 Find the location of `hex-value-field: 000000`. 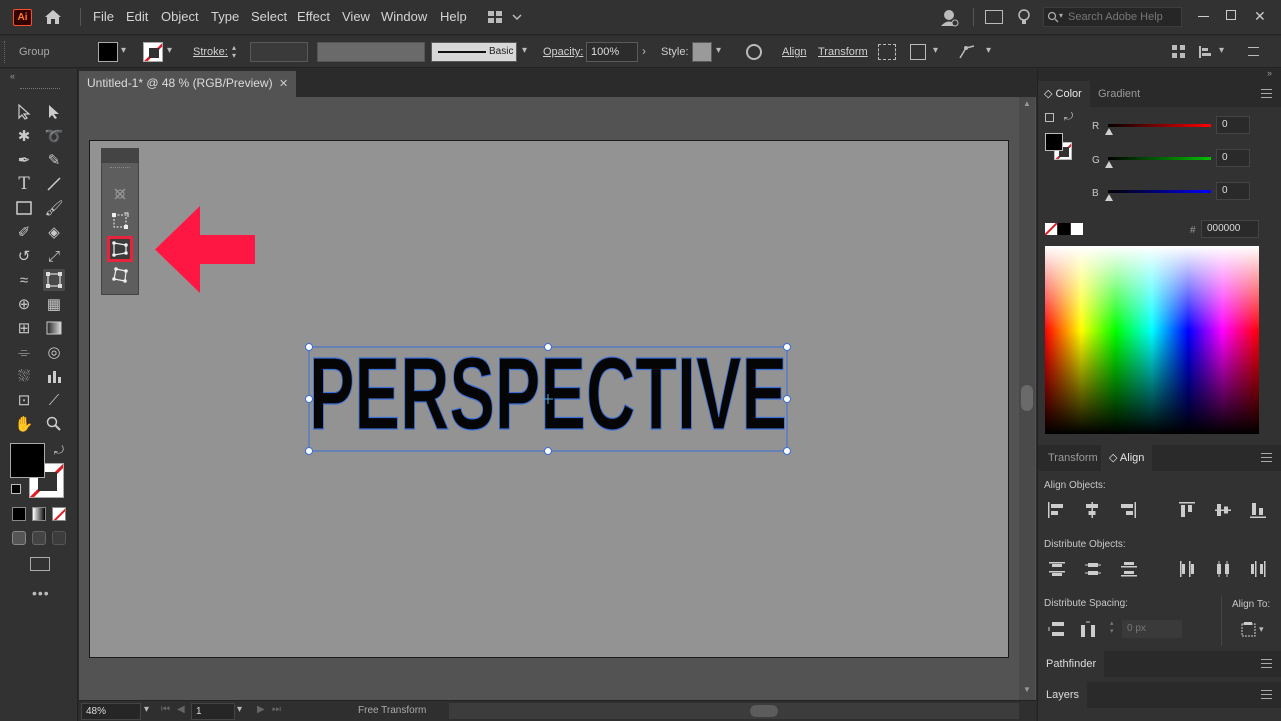

hex-value-field: 000000 is located at coordinates (1230, 229).